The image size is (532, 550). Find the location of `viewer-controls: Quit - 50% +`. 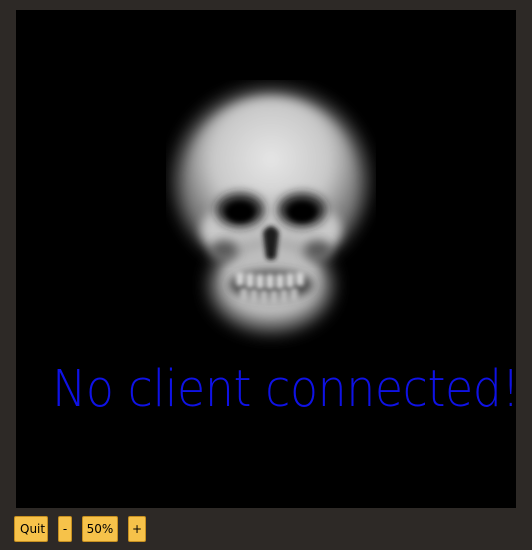

viewer-controls: Quit - 50% + is located at coordinates (80, 529).